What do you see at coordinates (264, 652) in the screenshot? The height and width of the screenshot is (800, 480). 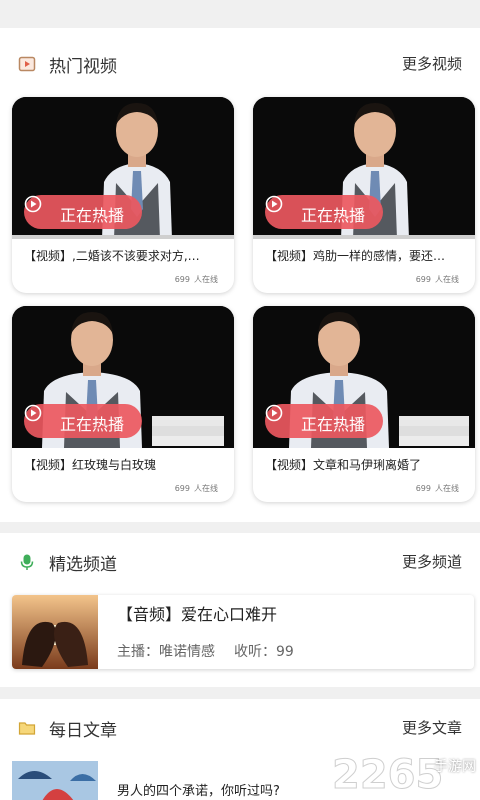 I see `channel-listen-count: 收听：99` at bounding box center [264, 652].